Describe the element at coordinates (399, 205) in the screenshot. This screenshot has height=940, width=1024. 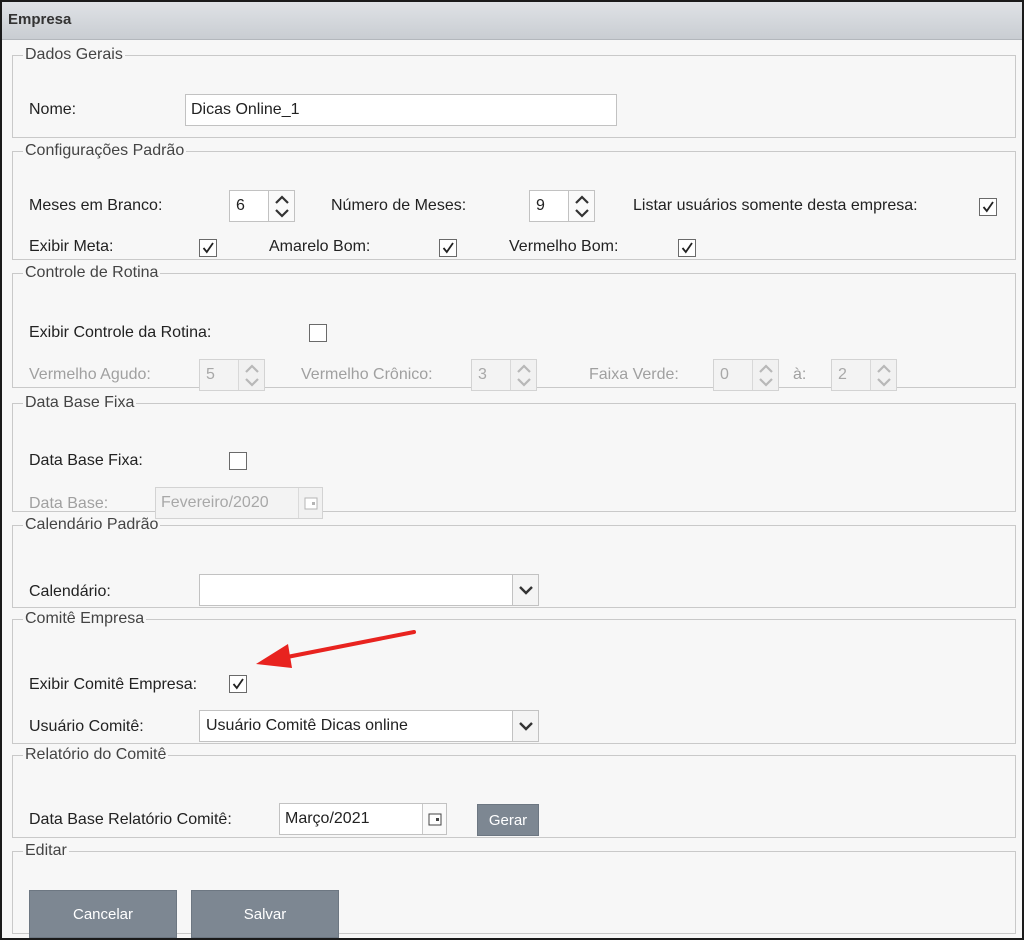
I see `numero-meses-label: Número de Meses:` at that location.